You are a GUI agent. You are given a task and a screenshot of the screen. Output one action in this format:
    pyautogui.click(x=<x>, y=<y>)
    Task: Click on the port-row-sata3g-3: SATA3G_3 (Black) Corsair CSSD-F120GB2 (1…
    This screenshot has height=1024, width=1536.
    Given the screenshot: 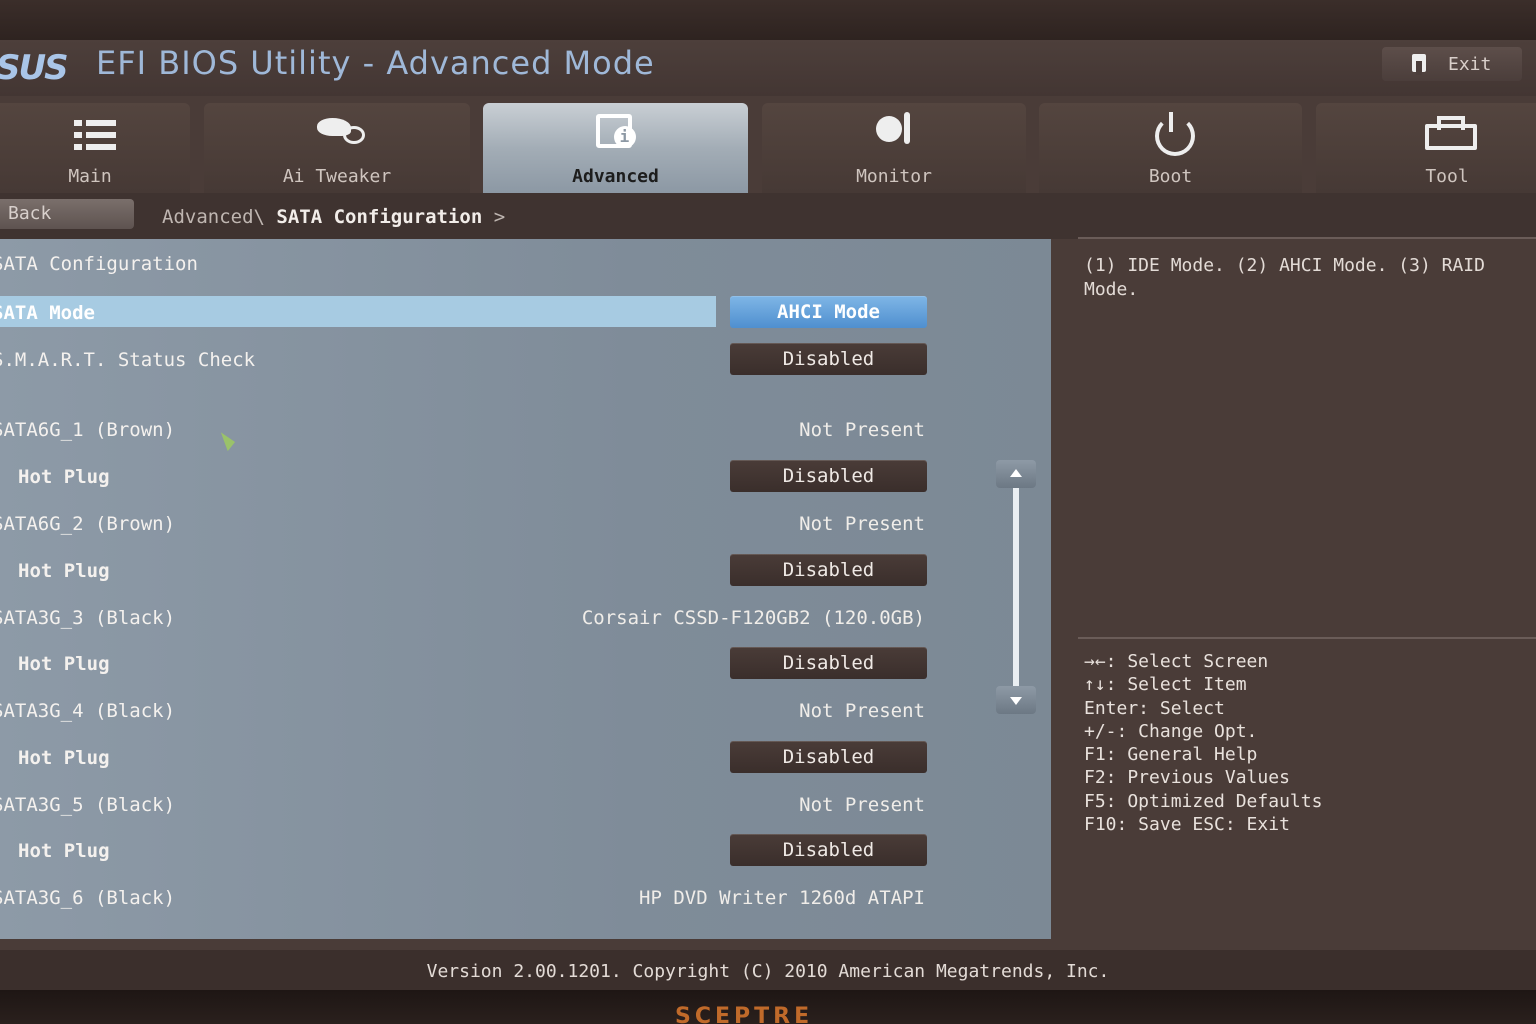 What is the action you would take?
    pyautogui.click(x=525, y=618)
    